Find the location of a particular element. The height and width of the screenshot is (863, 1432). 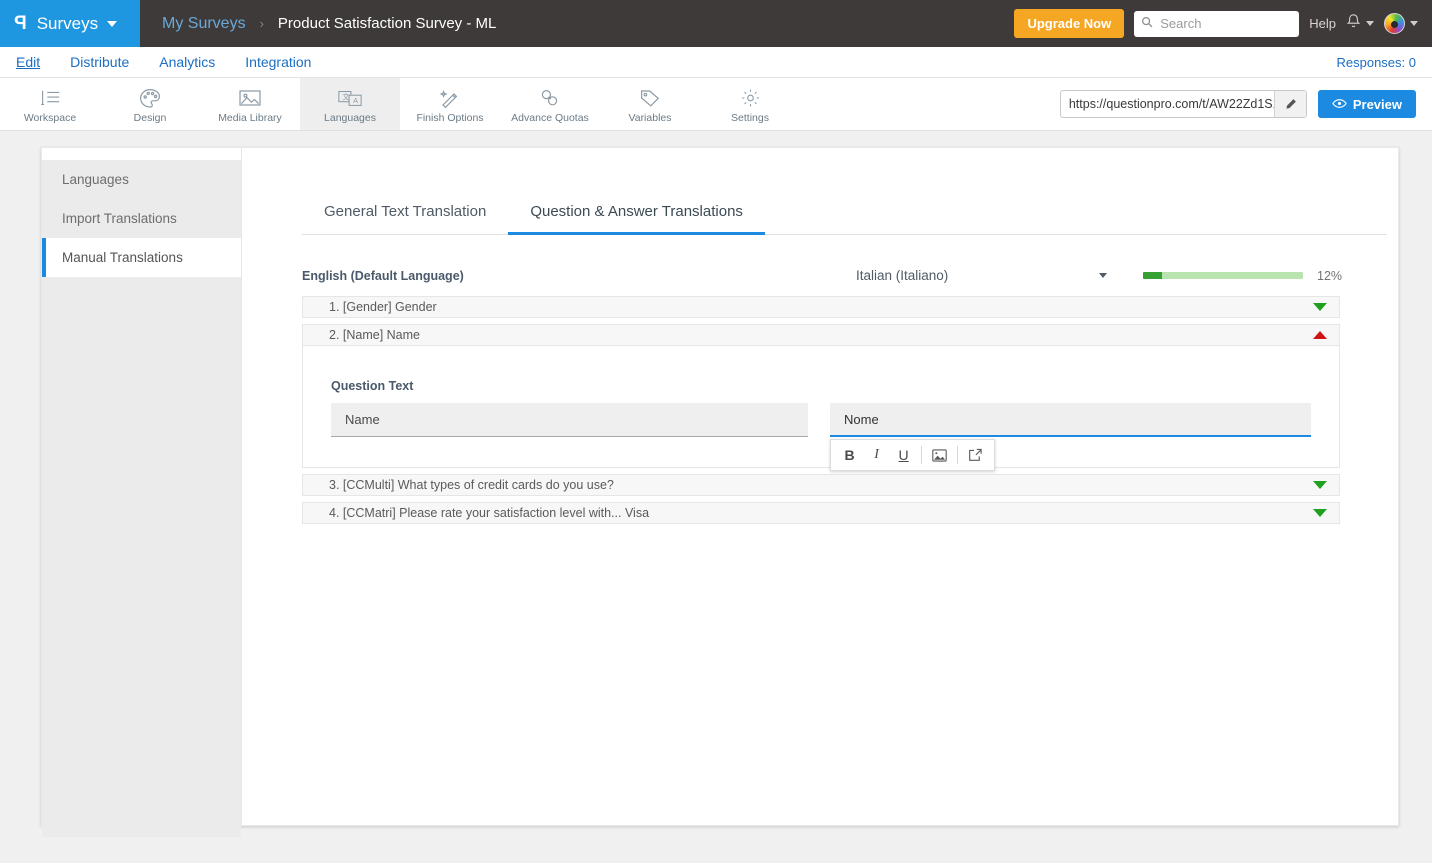

sidebar-item-import-translations: Import Translations is located at coordinates (141, 218).